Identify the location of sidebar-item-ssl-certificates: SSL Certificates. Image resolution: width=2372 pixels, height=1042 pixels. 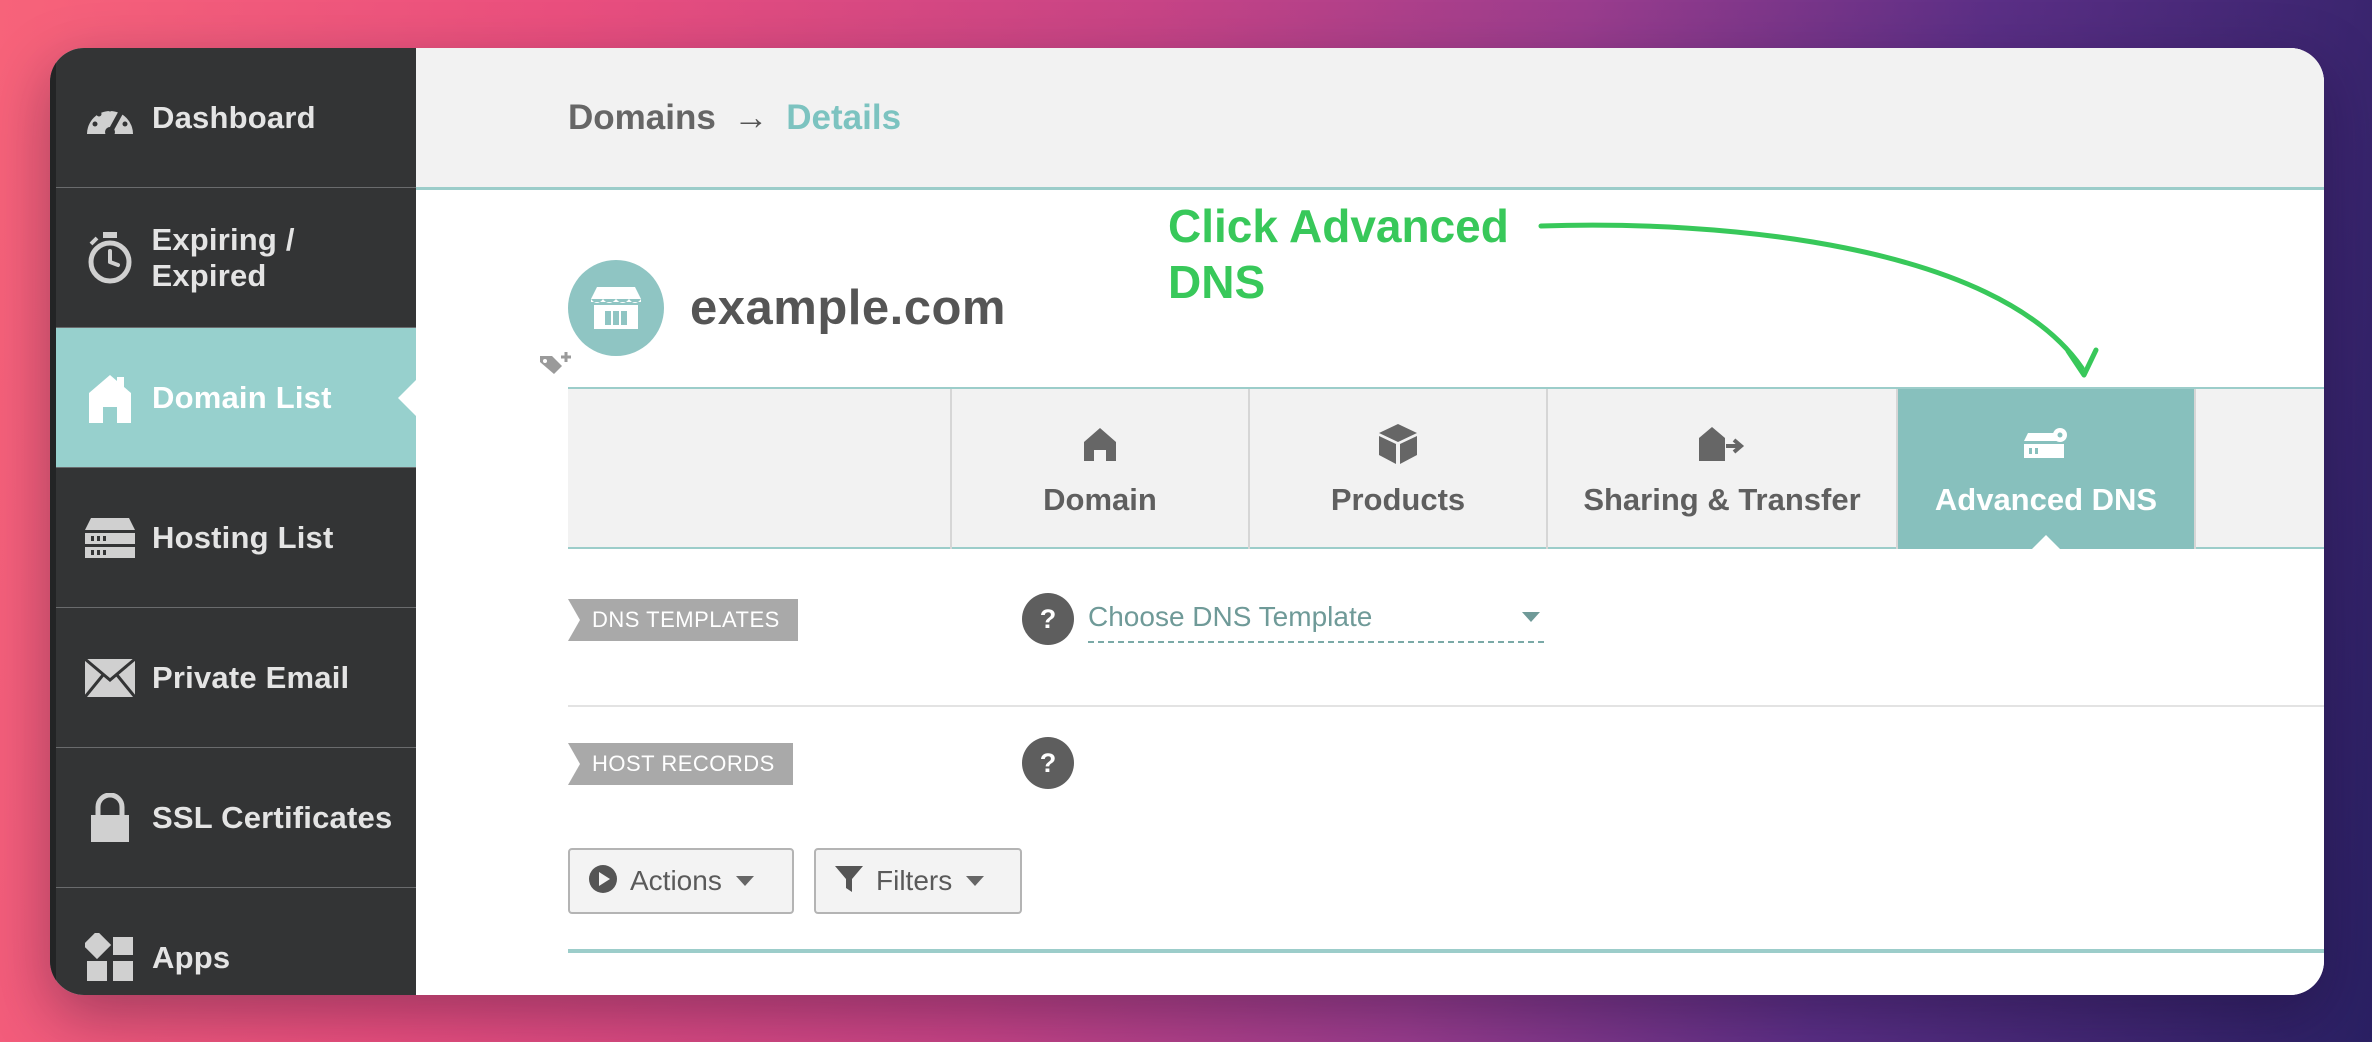
(236, 818).